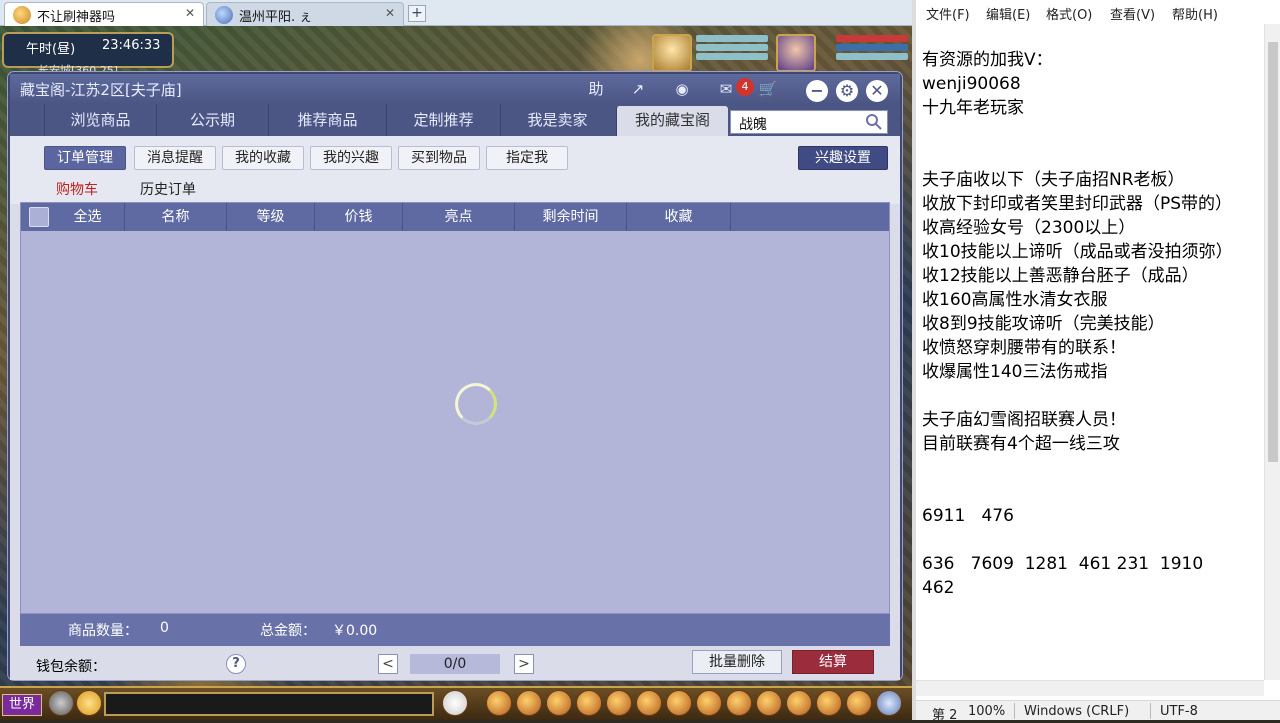  What do you see at coordinates (77, 190) in the screenshot?
I see `link-cart: 购物车` at bounding box center [77, 190].